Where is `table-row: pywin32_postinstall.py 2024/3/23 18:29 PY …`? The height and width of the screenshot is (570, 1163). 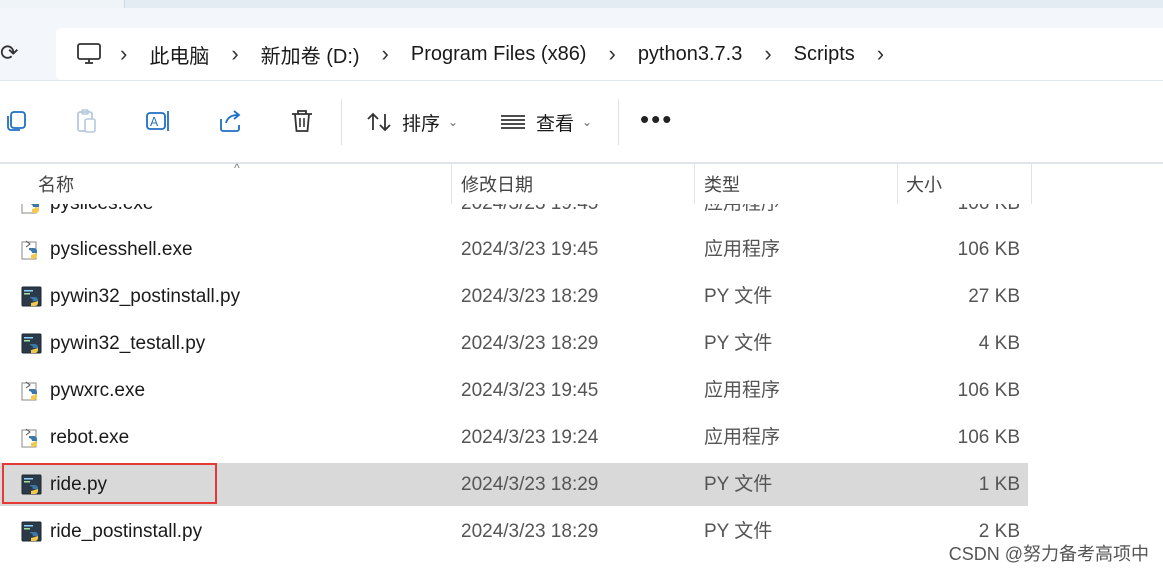 table-row: pywin32_postinstall.py 2024/3/23 18:29 PY … is located at coordinates (514, 296).